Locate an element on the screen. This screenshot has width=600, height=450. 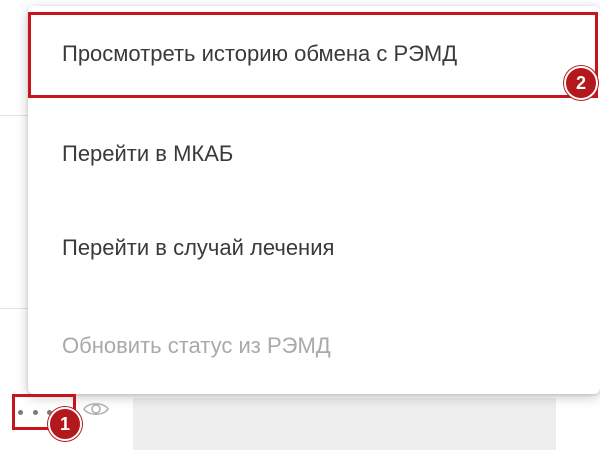
menu-item-label: Перейти в случай лечения is located at coordinates (198, 247).